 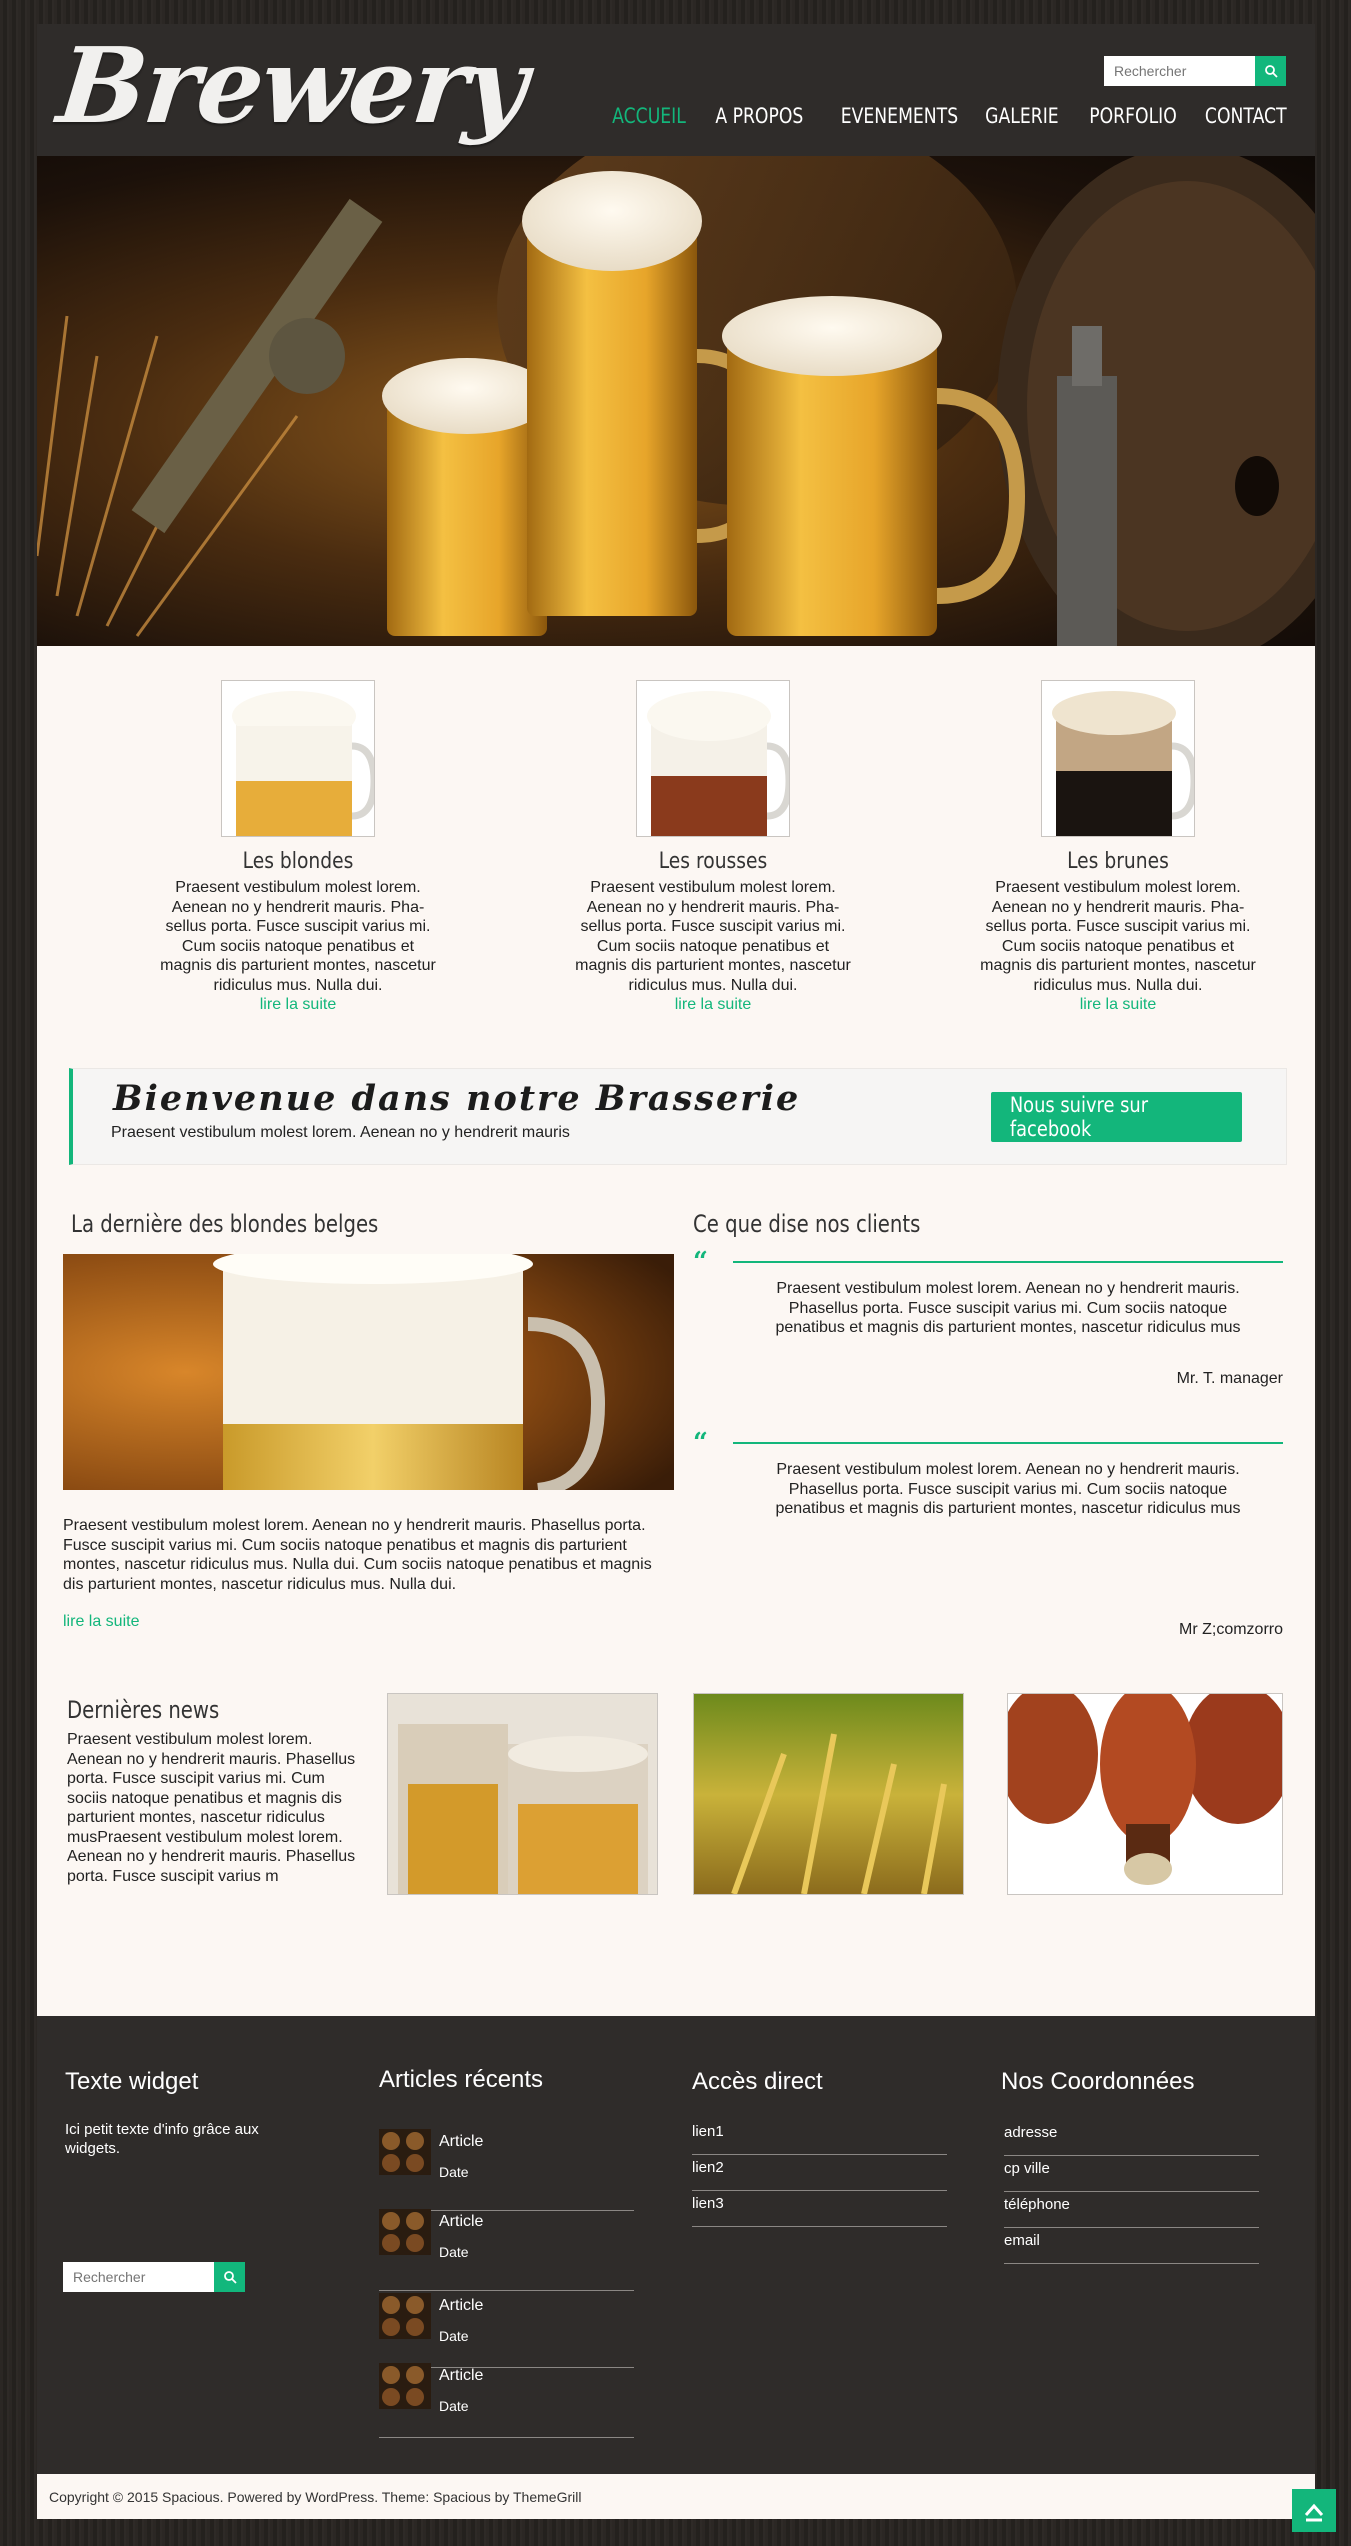 I want to click on nav-evenements: EVENEMENTS, so click(x=899, y=116).